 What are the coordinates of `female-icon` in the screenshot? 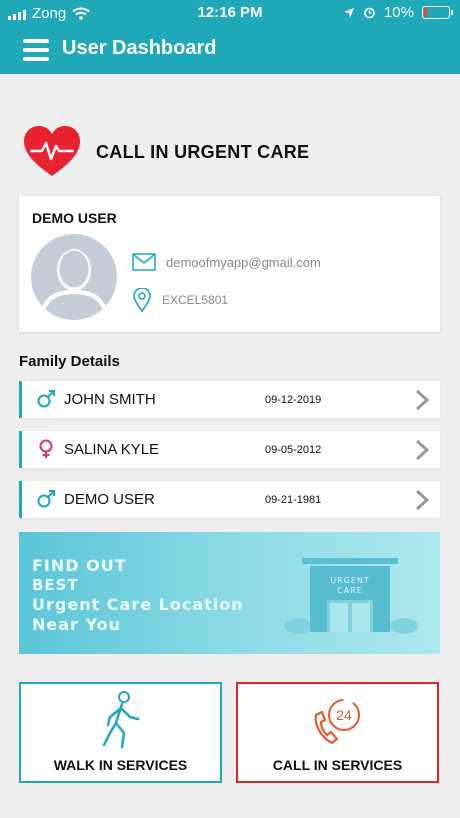 It's located at (46, 448).